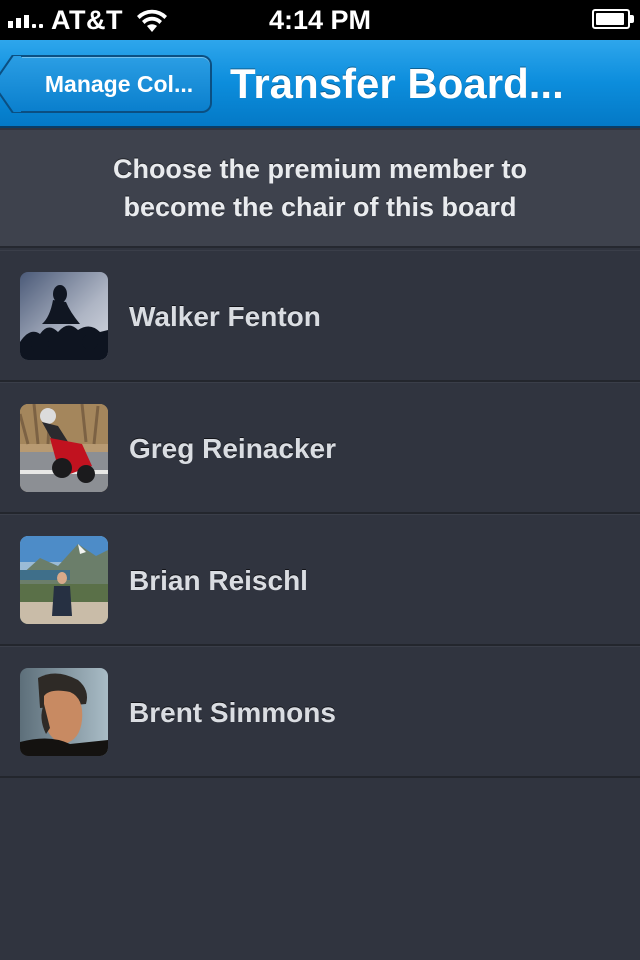 Image resolution: width=640 pixels, height=960 pixels. I want to click on member-row-brent-simmons: Brent Simmons, so click(320, 712).